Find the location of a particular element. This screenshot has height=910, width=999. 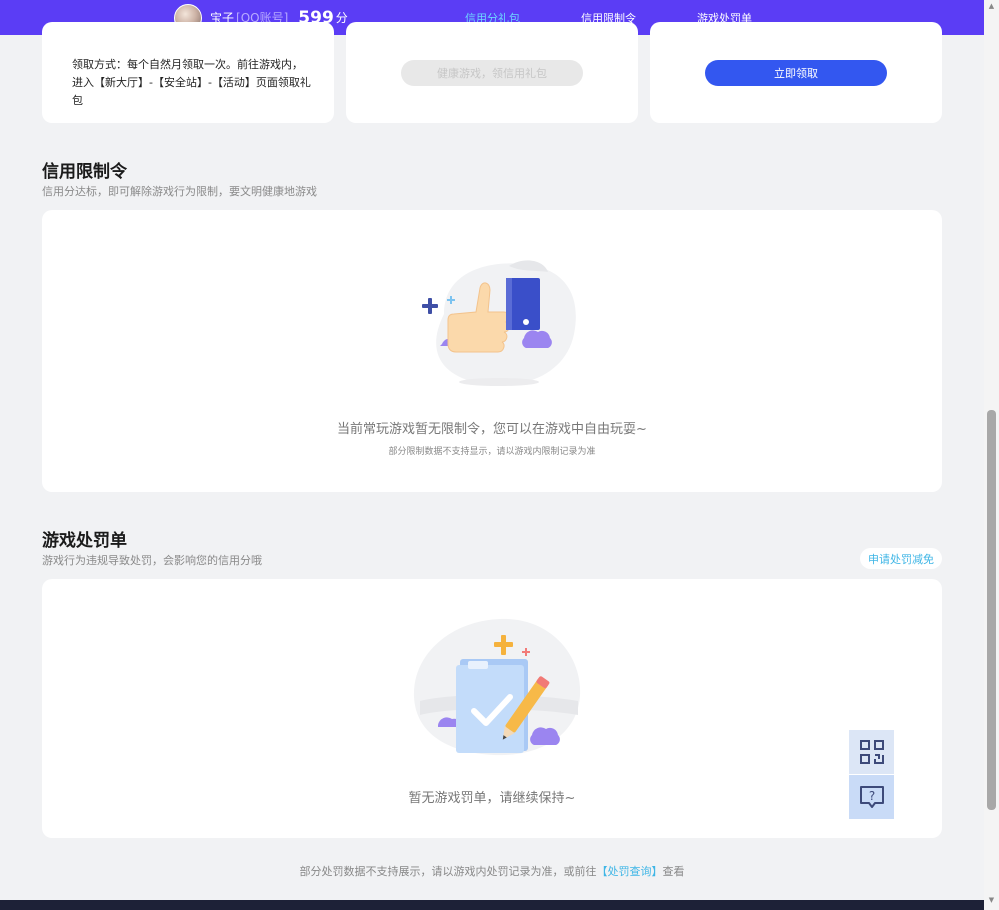

gift-card-2: 健康游戏，领信用礼包 is located at coordinates (492, 72).